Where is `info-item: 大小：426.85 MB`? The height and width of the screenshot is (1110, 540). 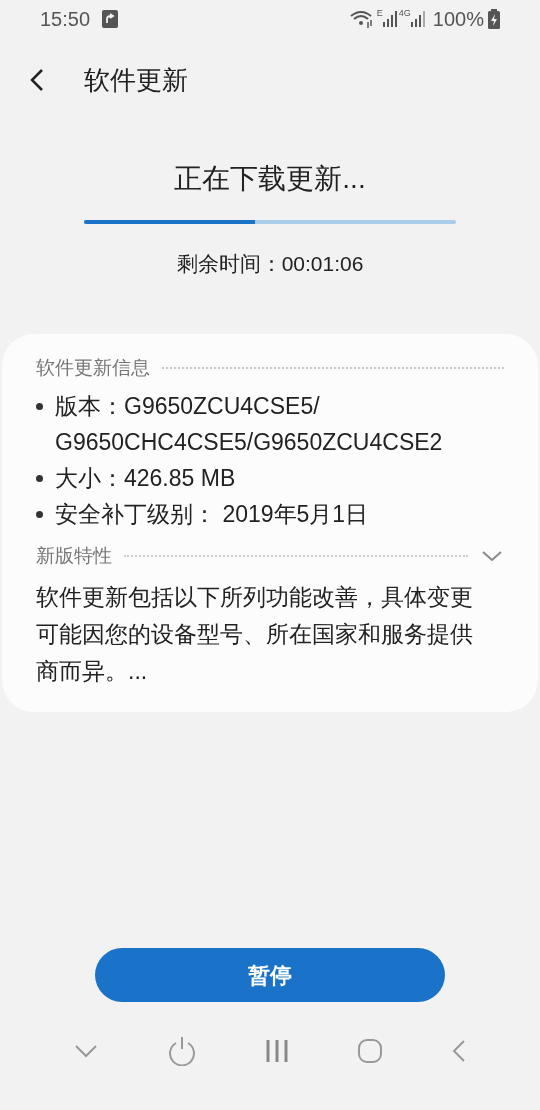 info-item: 大小：426.85 MB is located at coordinates (145, 478).